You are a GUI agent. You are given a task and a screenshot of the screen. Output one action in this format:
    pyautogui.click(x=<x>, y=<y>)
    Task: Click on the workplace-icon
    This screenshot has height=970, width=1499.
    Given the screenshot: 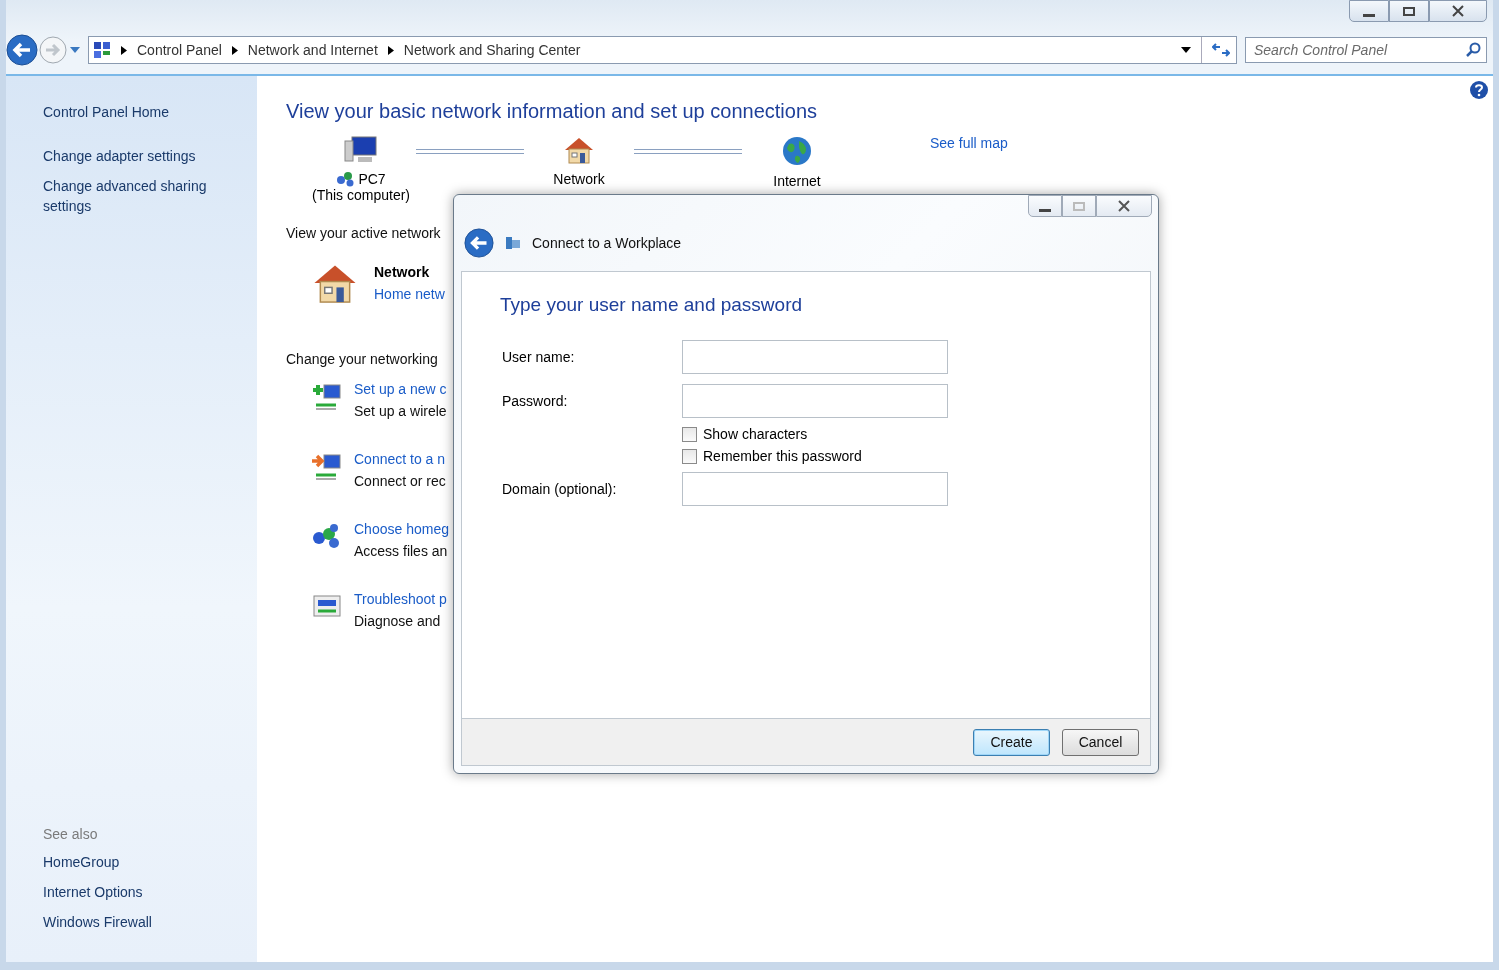 What is the action you would take?
    pyautogui.click(x=513, y=243)
    